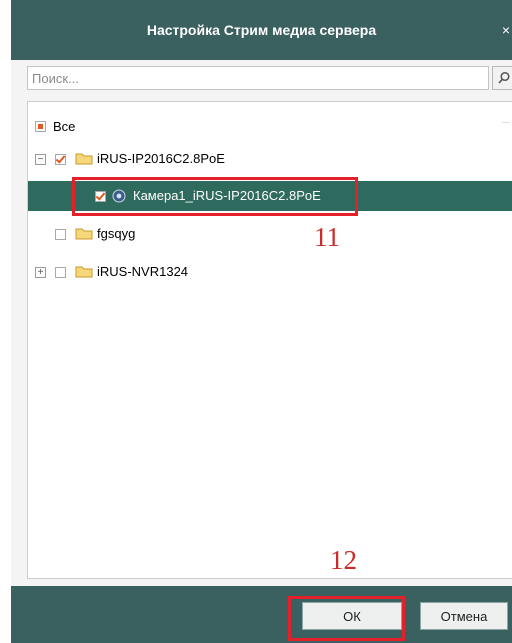 Image resolution: width=512 pixels, height=643 pixels. Describe the element at coordinates (270, 272) in the screenshot. I see `tree-item-device-nvr1324: + iRUS-NVR1324` at that location.